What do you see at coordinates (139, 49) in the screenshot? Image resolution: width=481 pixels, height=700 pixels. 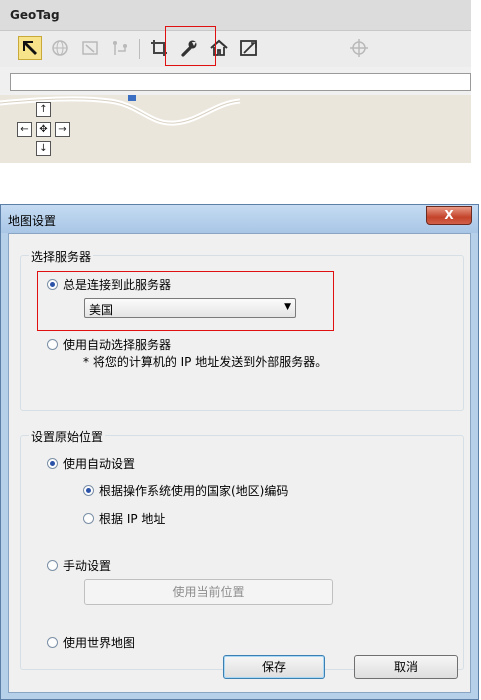 I see `toolbar-divider` at bounding box center [139, 49].